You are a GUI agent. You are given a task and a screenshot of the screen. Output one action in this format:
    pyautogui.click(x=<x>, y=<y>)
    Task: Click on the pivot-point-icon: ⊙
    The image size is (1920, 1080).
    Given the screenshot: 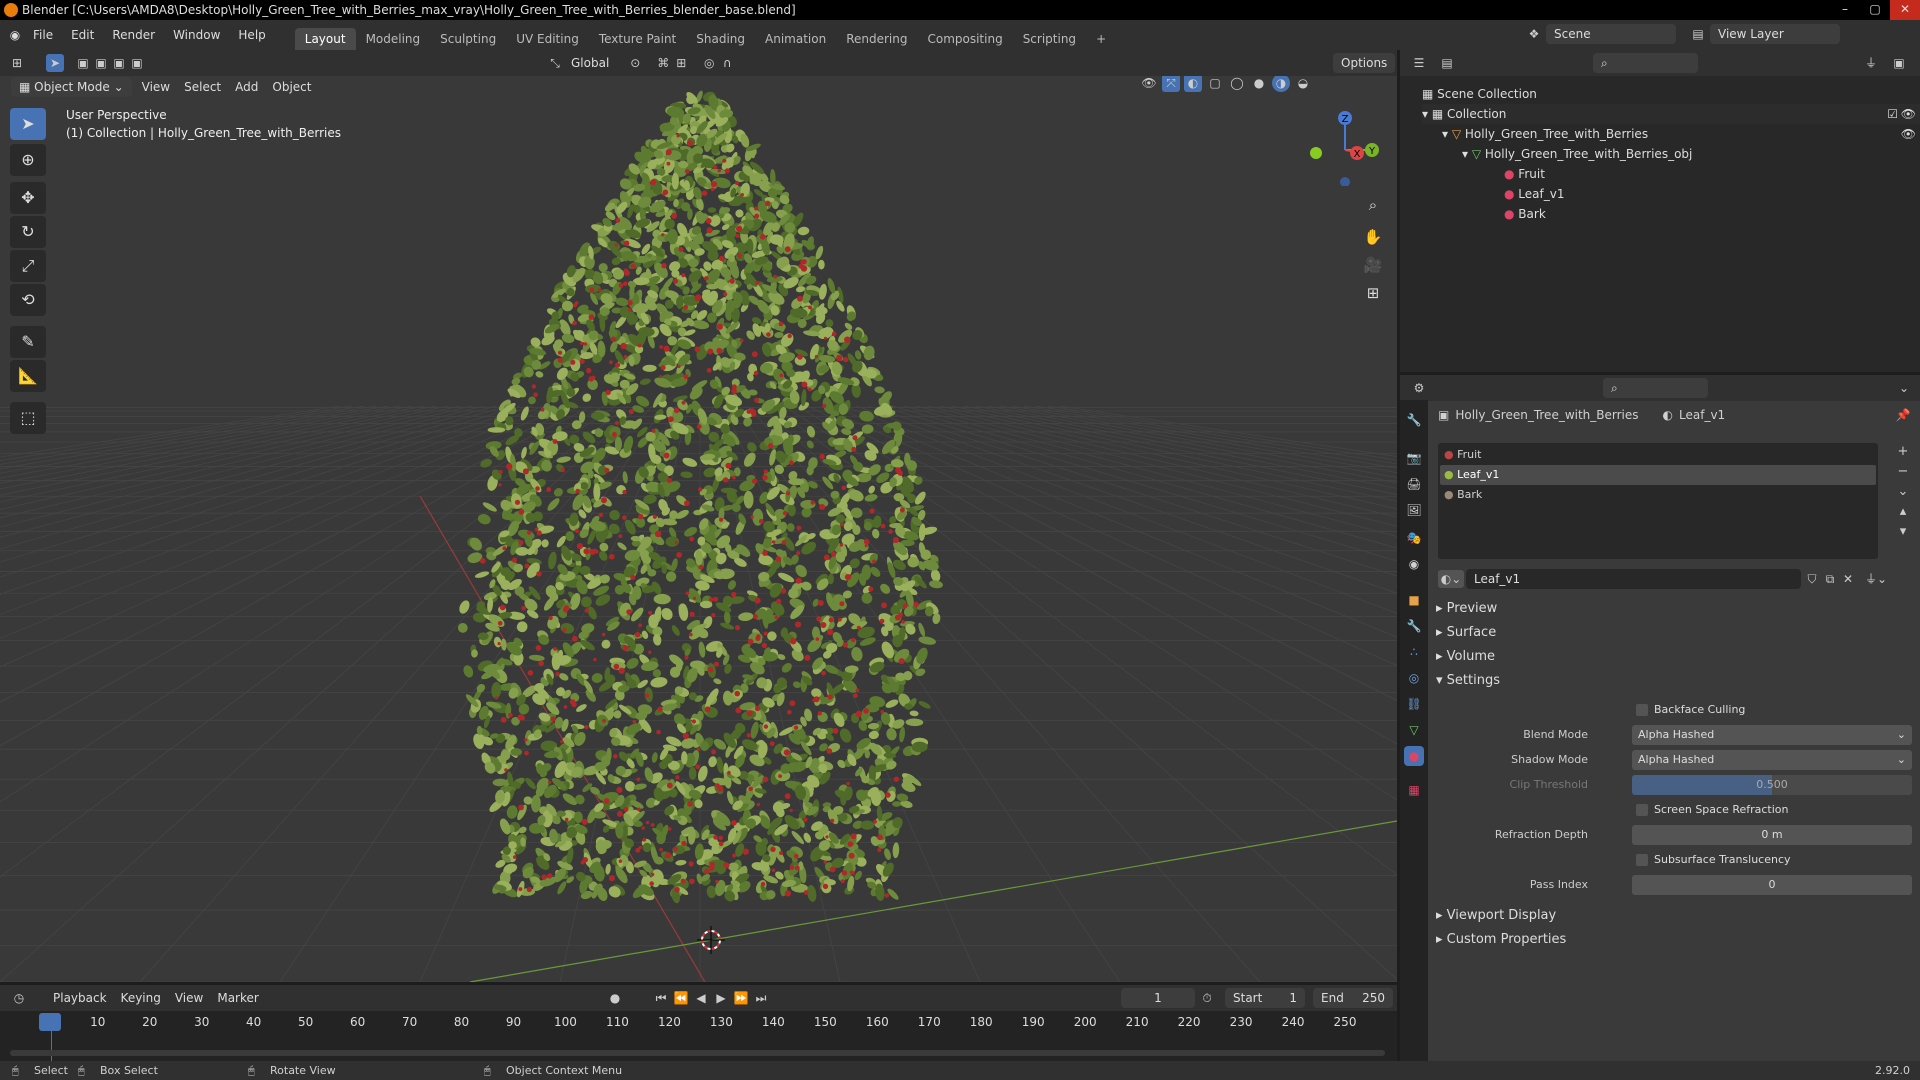 What is the action you would take?
    pyautogui.click(x=635, y=63)
    